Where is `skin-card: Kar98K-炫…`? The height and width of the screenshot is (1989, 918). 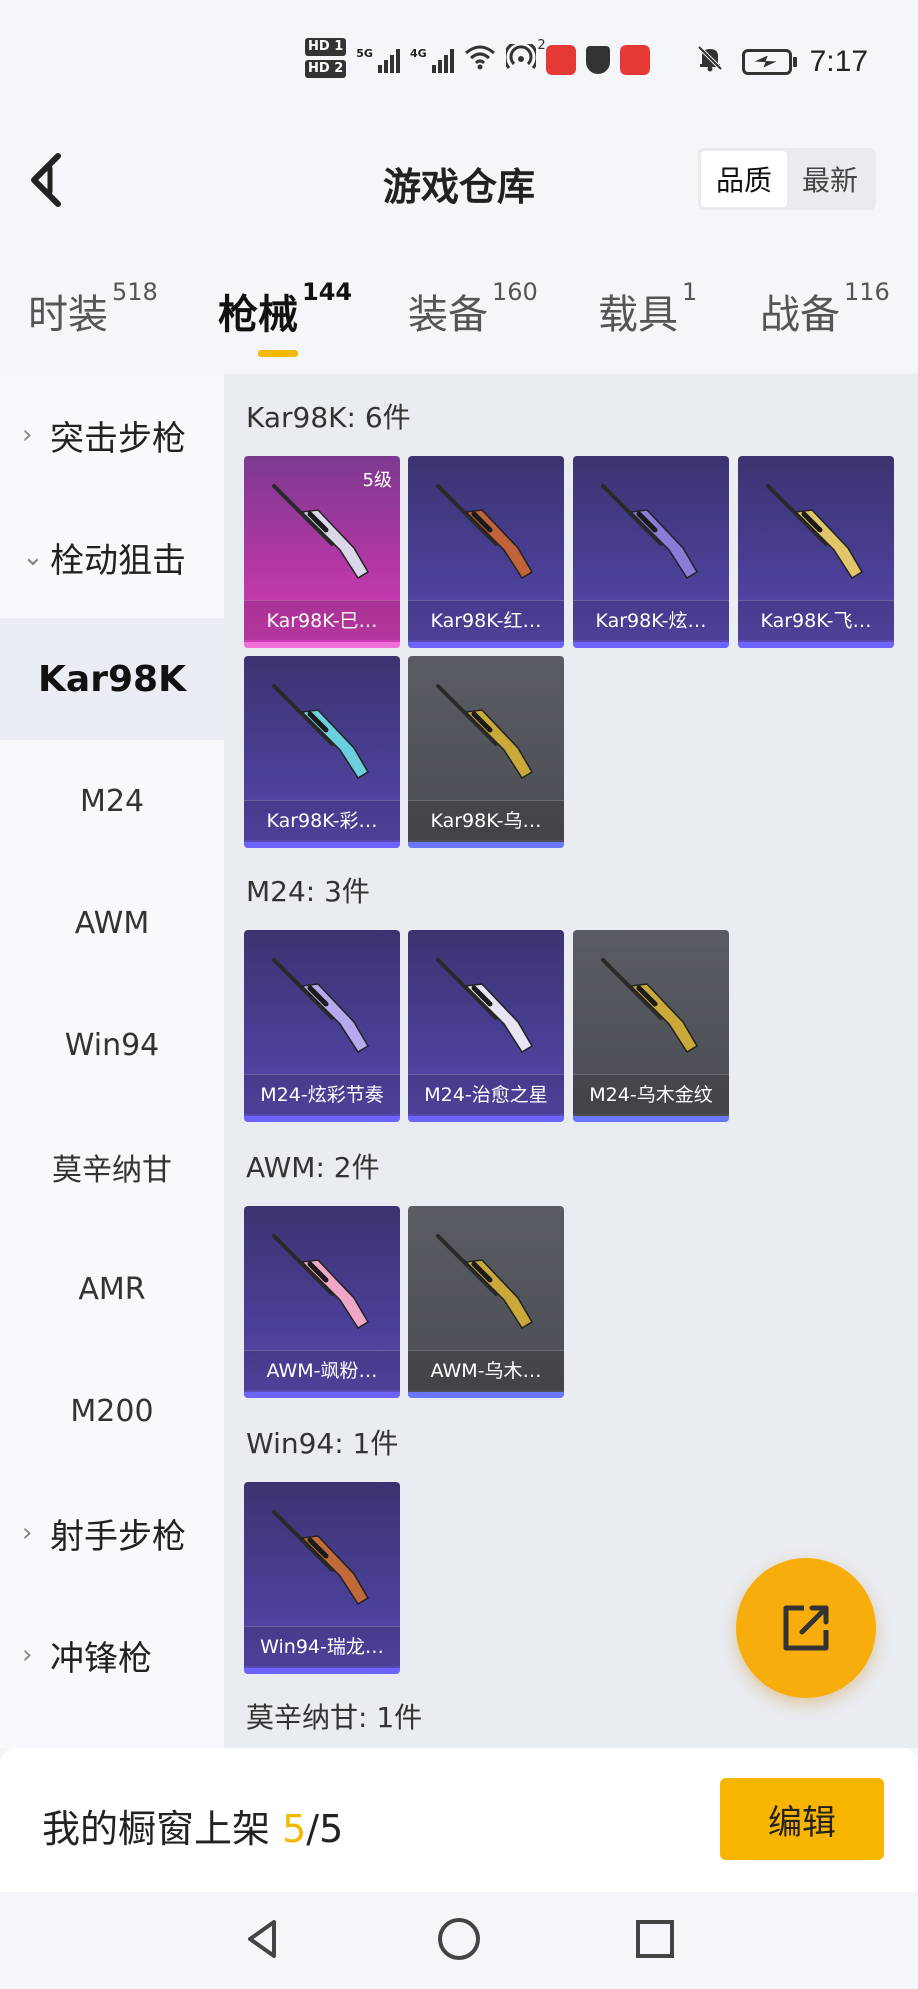
skin-card: Kar98K-炫… is located at coordinates (651, 552).